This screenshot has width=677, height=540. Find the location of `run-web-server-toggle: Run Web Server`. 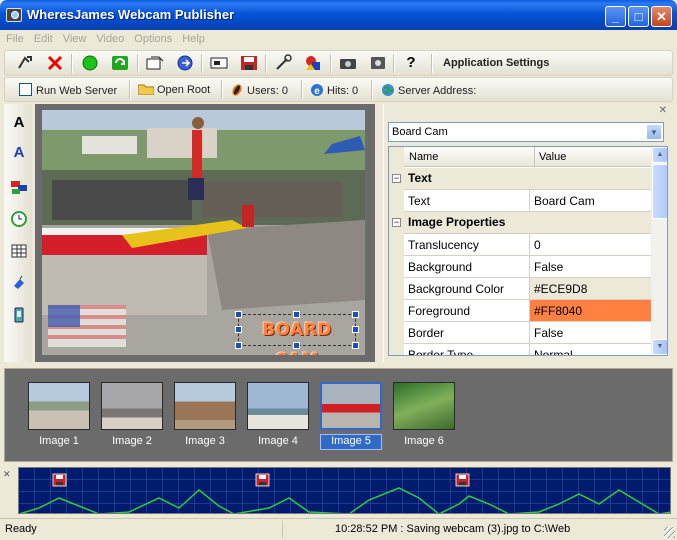

run-web-server-toggle: Run Web Server is located at coordinates (68, 90).